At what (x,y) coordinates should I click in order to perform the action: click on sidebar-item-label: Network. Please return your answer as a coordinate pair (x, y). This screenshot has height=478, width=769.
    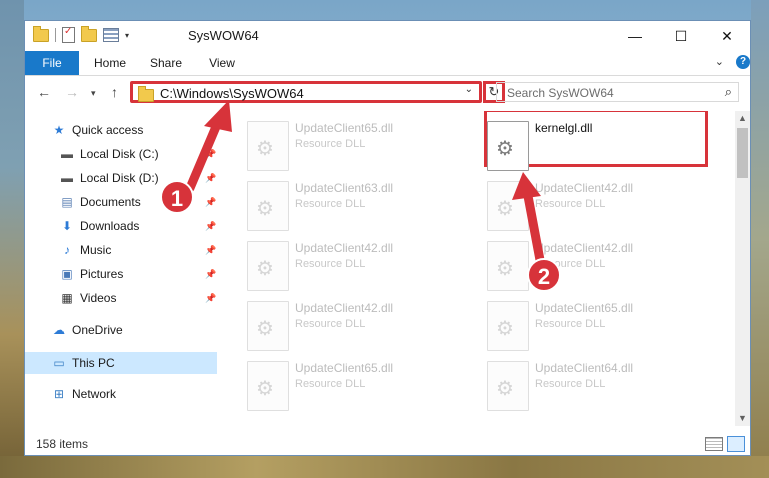
    Looking at the image, I should click on (94, 394).